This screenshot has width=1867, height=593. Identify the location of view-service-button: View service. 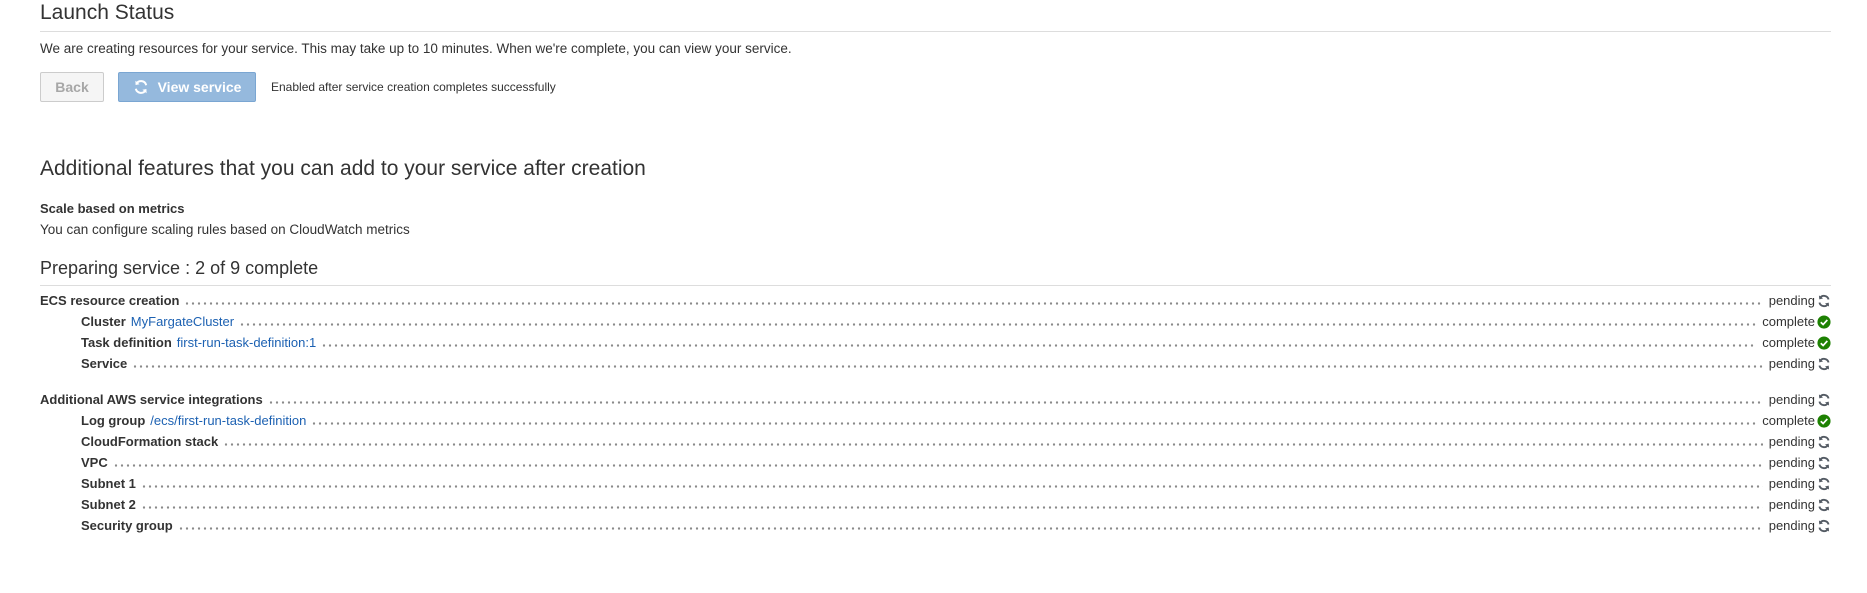
(187, 87).